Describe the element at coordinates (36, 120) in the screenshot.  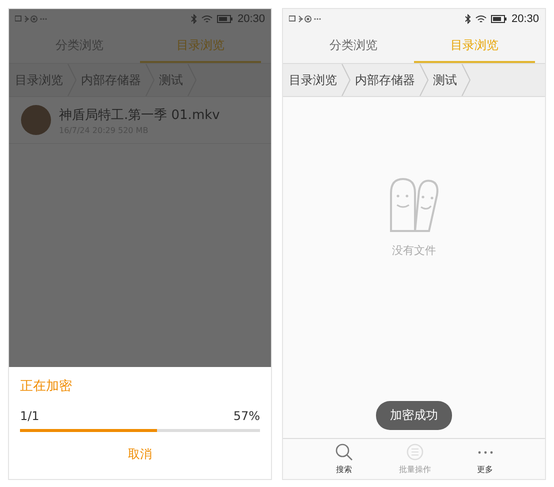
I see `thumbnail-placeholder` at that location.